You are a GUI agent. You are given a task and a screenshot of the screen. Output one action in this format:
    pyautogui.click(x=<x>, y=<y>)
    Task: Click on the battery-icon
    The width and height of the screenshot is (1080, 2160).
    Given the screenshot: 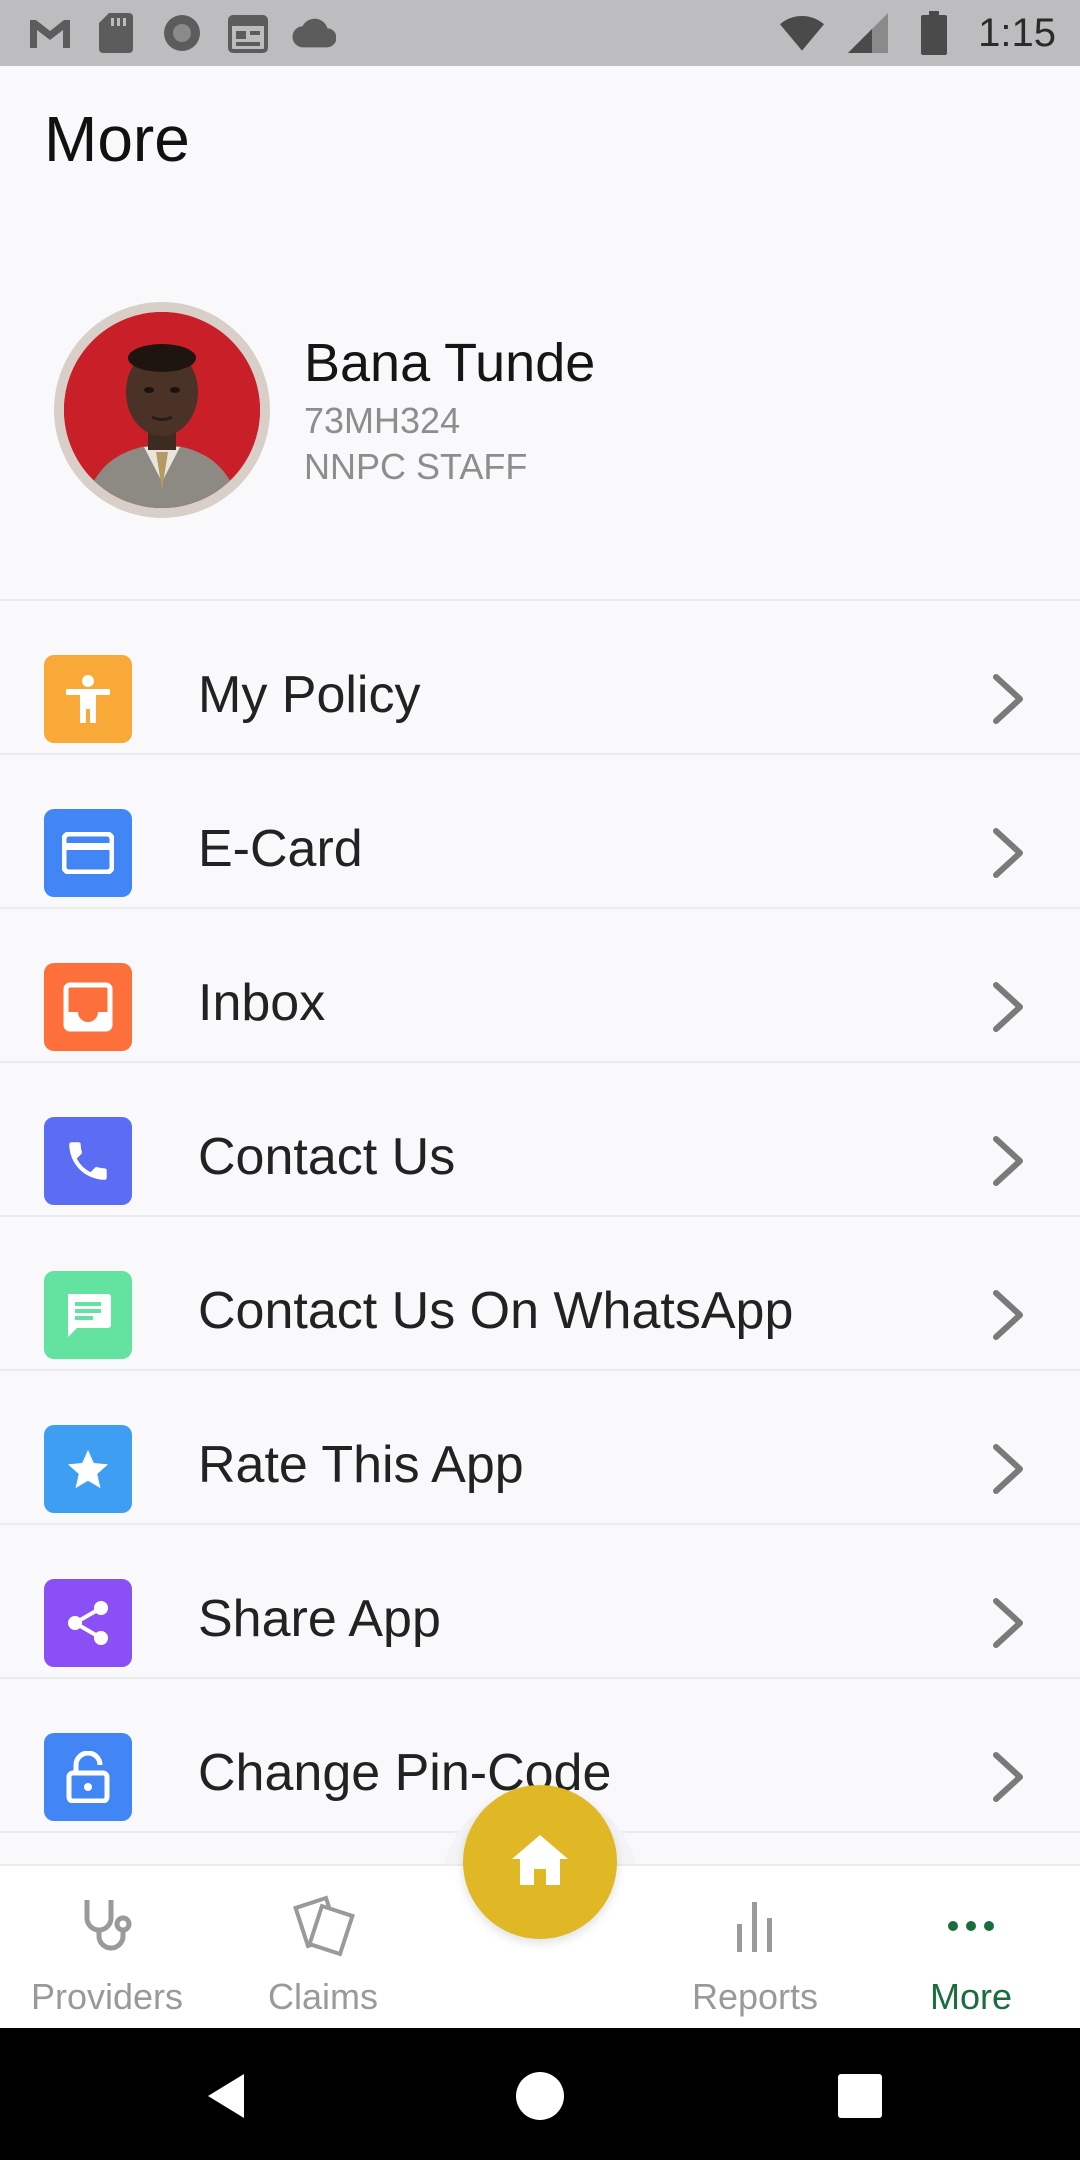 What is the action you would take?
    pyautogui.click(x=934, y=33)
    